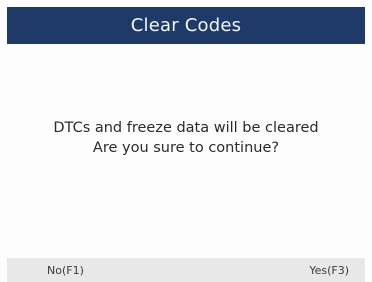 This screenshot has height=282, width=372. Describe the element at coordinates (186, 148) in the screenshot. I see `message-line-2: Are you sure to continue?` at that location.